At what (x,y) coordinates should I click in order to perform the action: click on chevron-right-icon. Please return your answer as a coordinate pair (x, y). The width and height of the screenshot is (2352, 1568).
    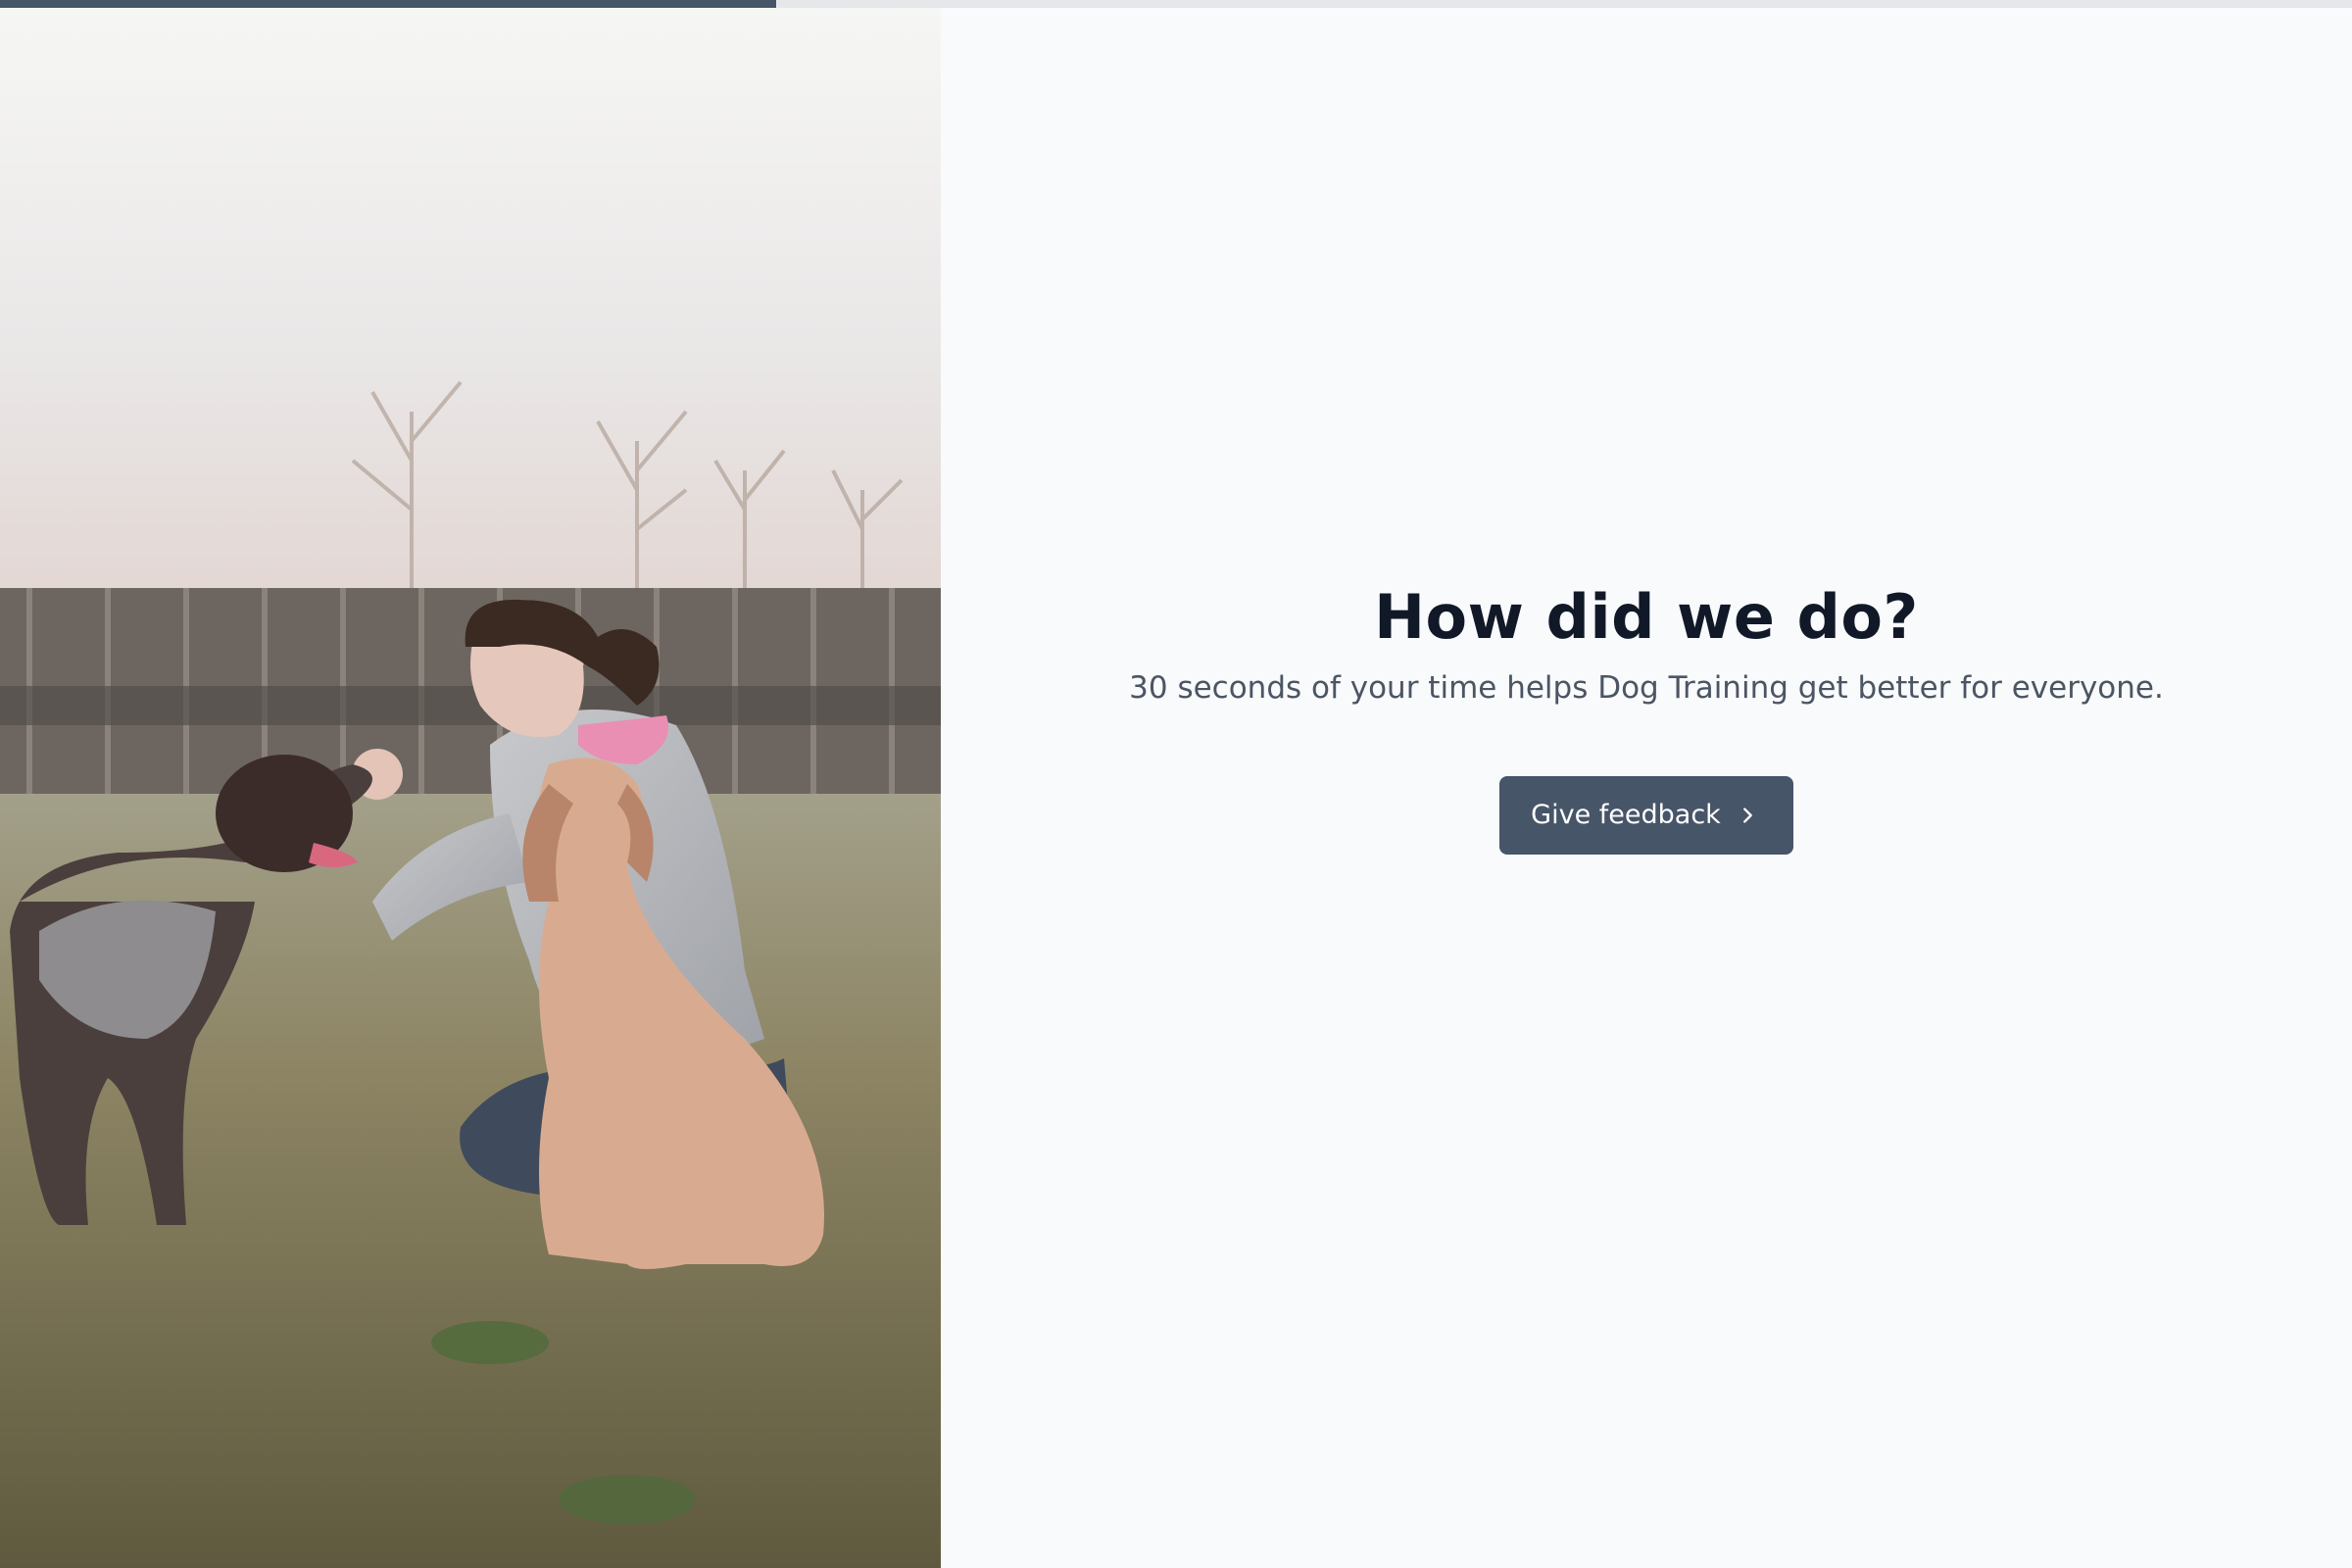
    Looking at the image, I should click on (1747, 815).